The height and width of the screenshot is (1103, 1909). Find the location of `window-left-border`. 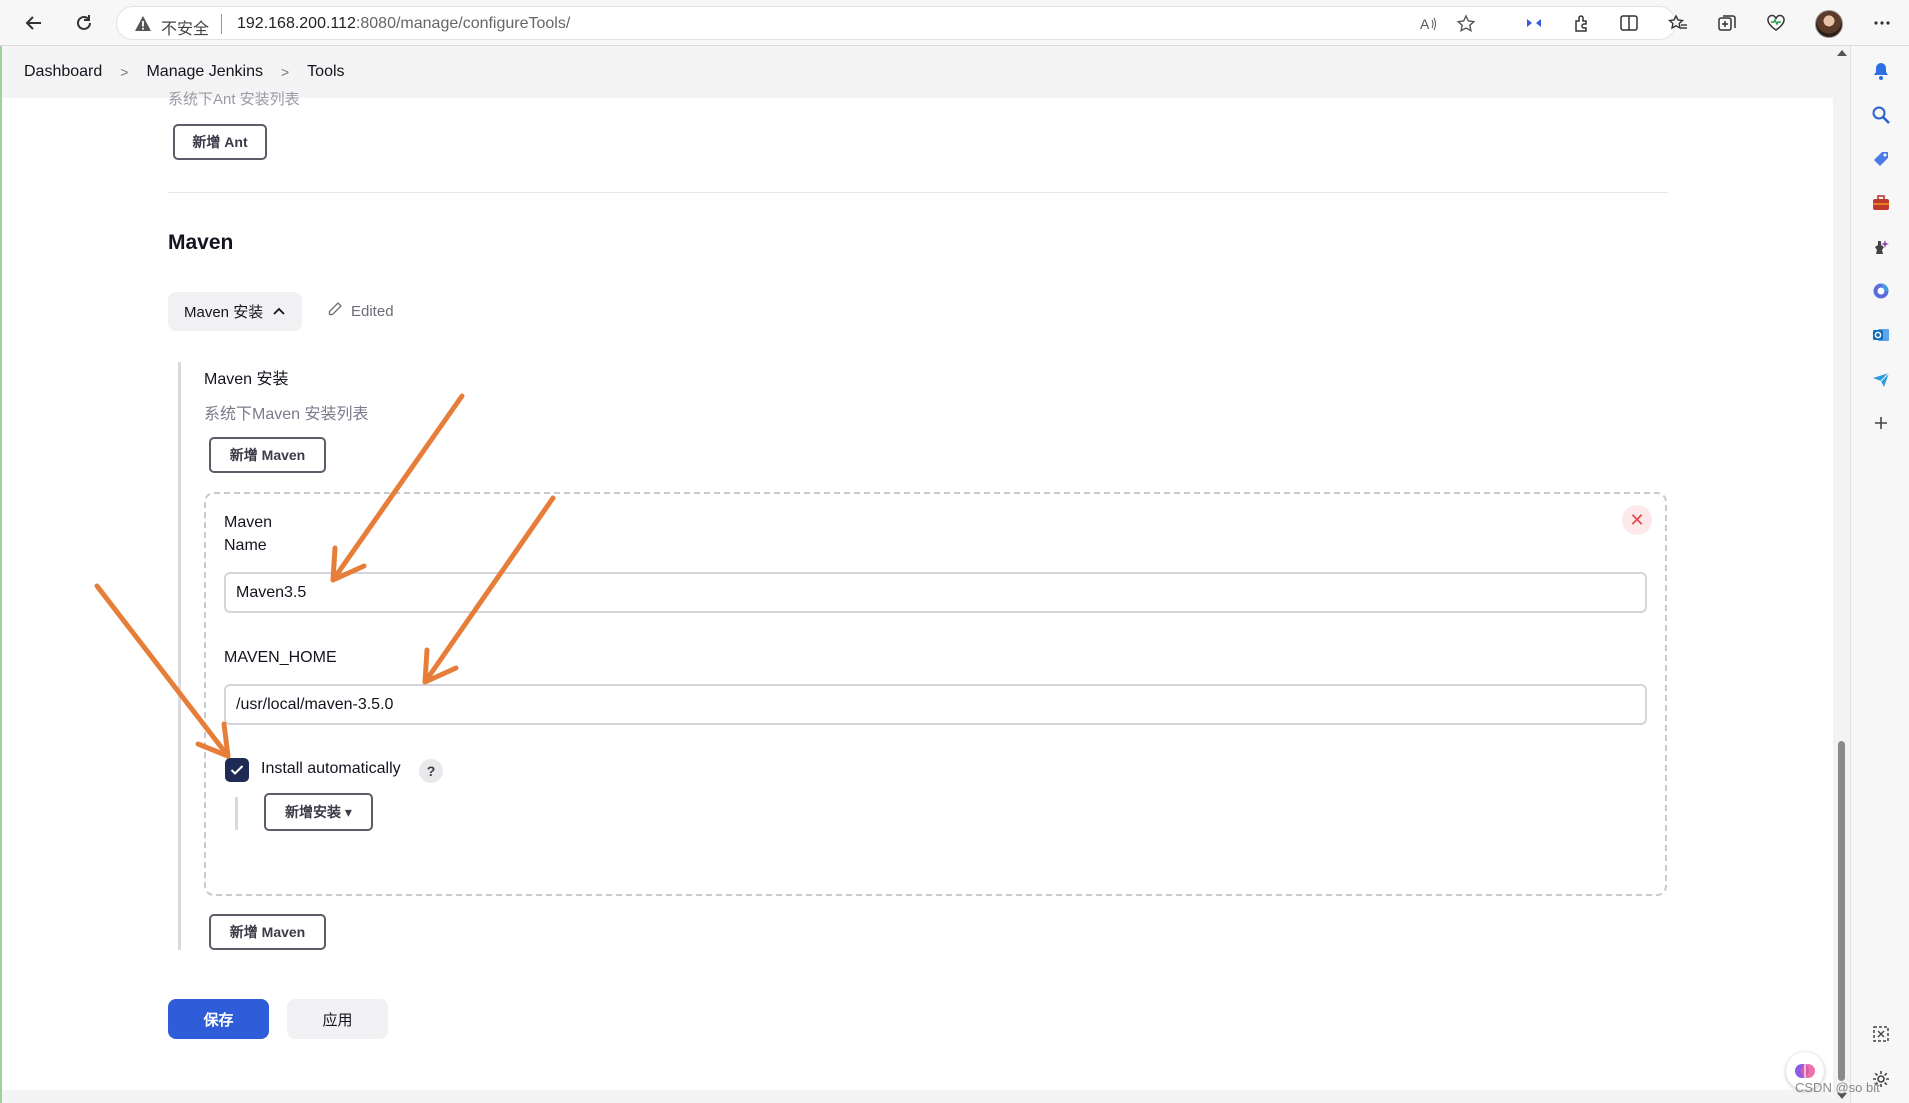

window-left-border is located at coordinates (1, 574).